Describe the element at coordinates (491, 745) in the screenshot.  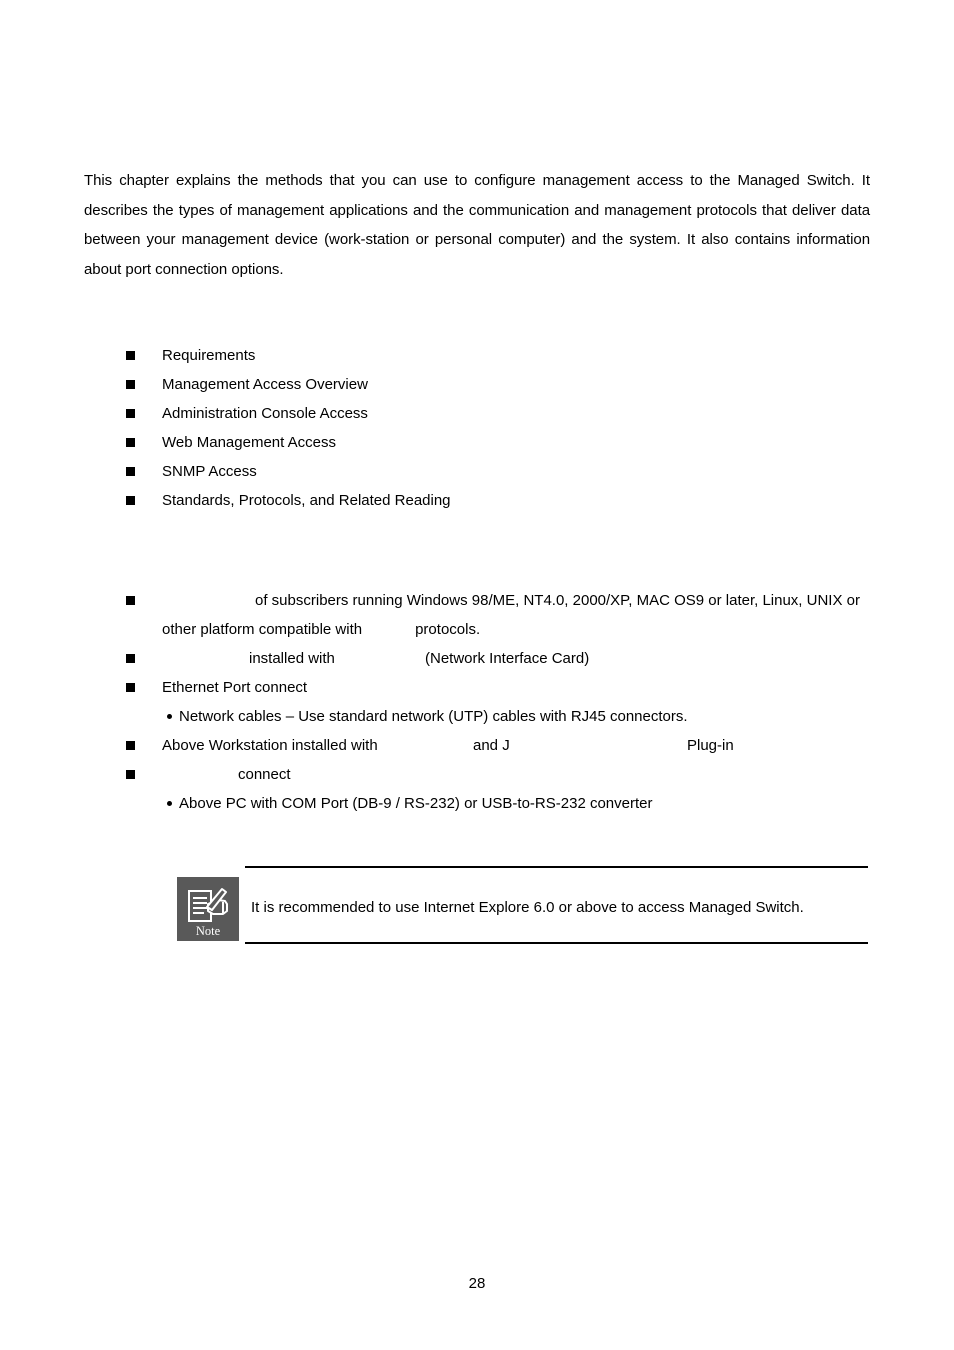
I see `list-item-label-b: and J` at that location.